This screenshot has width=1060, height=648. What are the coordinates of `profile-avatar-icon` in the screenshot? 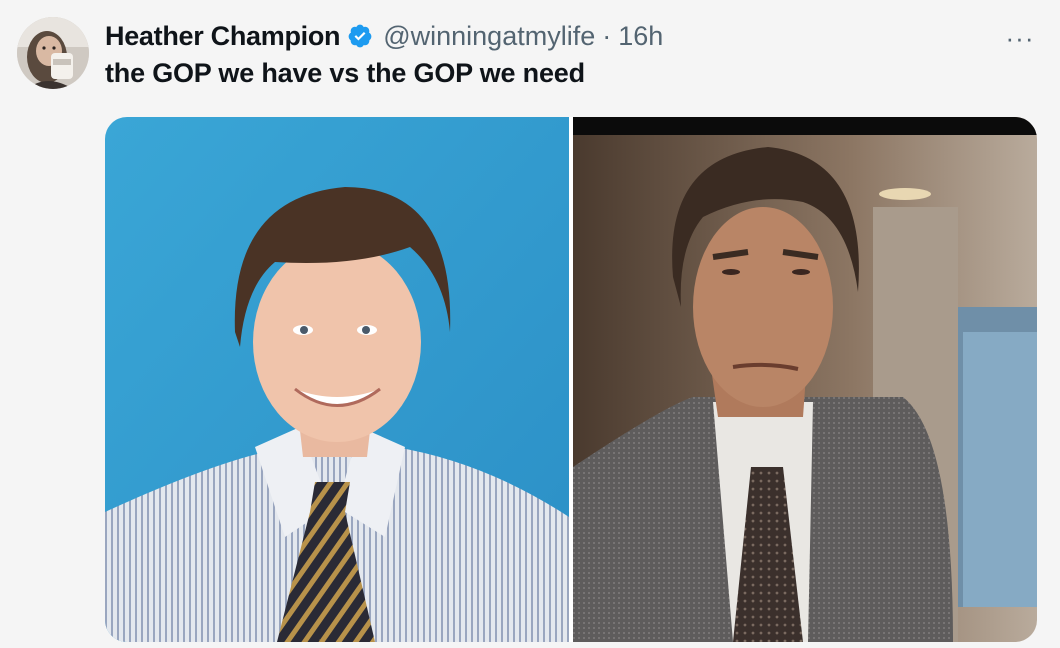 It's located at (53, 53).